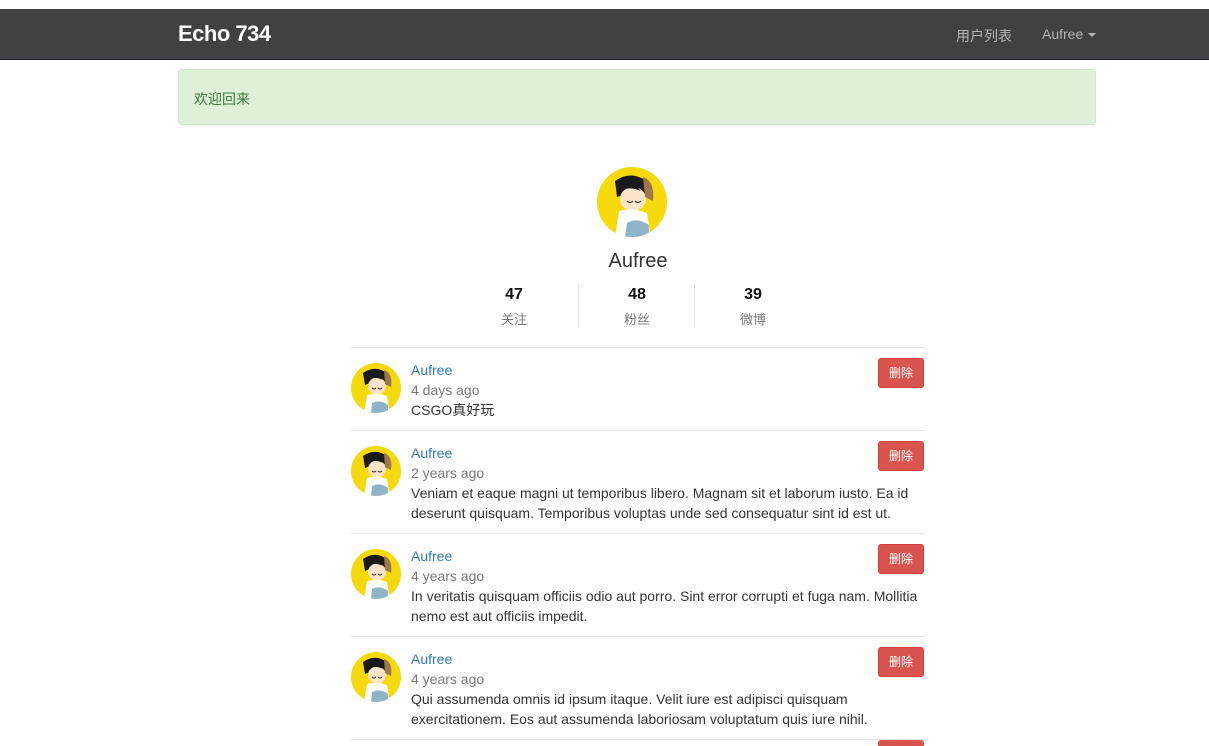 The height and width of the screenshot is (746, 1209). Describe the element at coordinates (448, 473) in the screenshot. I see `timestamp: 2 years ago` at that location.